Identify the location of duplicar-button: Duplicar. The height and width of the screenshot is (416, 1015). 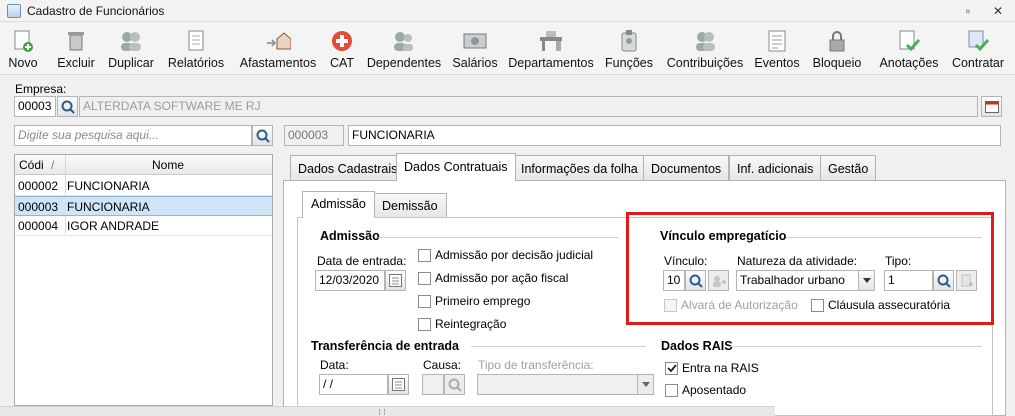
(131, 49).